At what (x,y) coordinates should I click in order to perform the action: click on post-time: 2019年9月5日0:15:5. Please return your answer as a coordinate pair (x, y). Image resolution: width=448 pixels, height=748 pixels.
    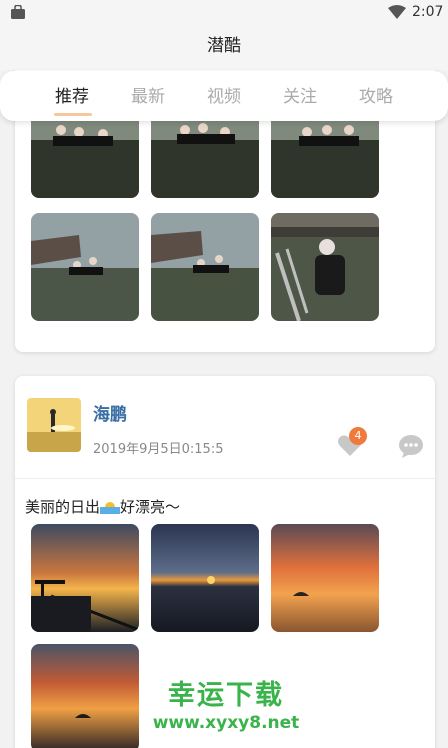
    Looking at the image, I should click on (158, 449).